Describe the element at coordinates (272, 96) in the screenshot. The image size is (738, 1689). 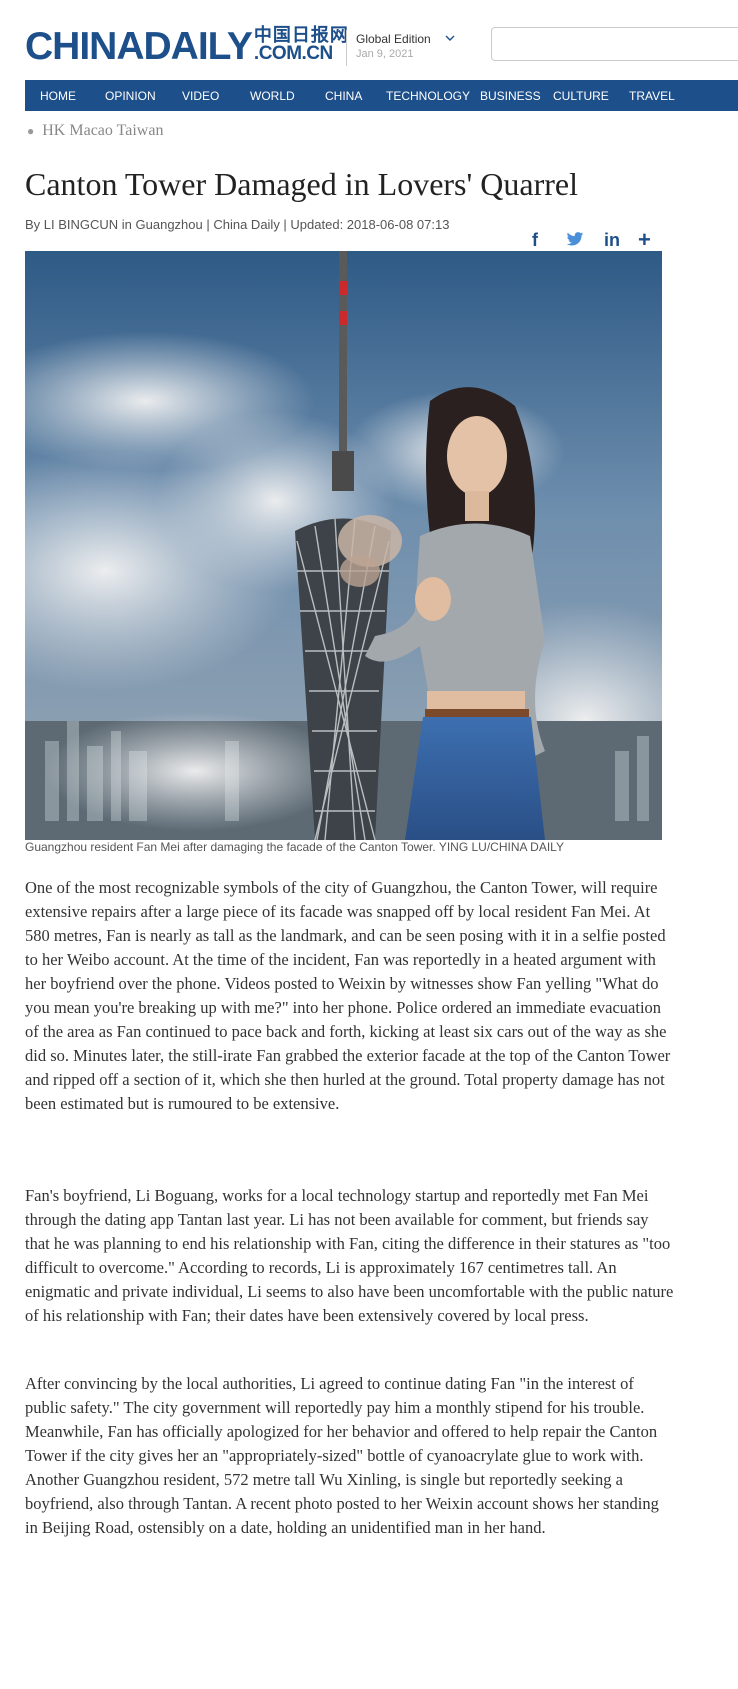
I see `nav-item-world: WORLD` at that location.